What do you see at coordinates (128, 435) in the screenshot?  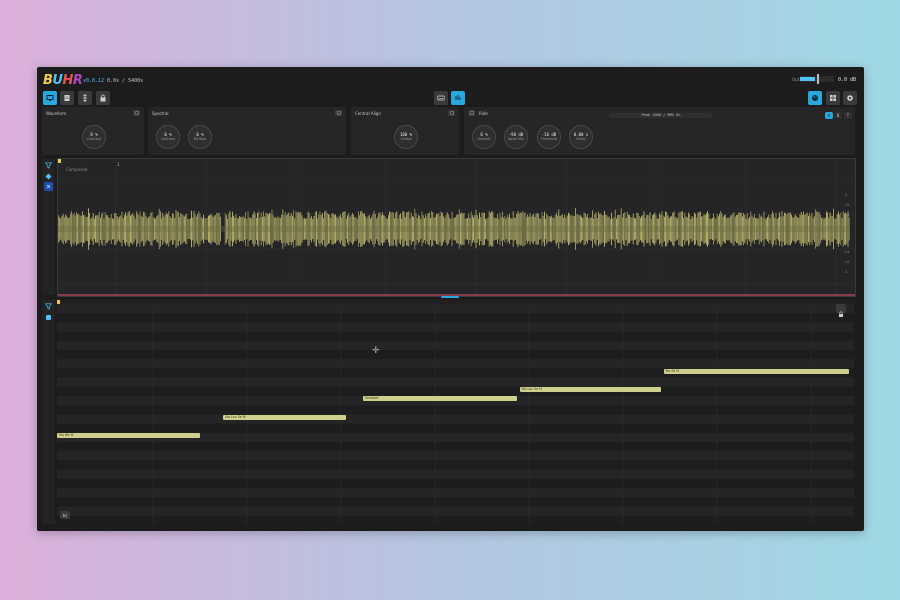 I see `note-block: Mo We M` at bounding box center [128, 435].